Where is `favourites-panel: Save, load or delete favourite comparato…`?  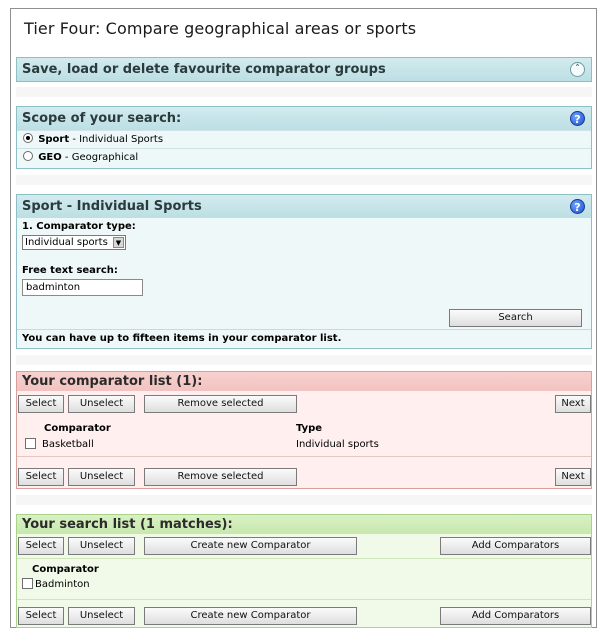
favourites-panel: Save, load or delete favourite comparato… is located at coordinates (304, 69).